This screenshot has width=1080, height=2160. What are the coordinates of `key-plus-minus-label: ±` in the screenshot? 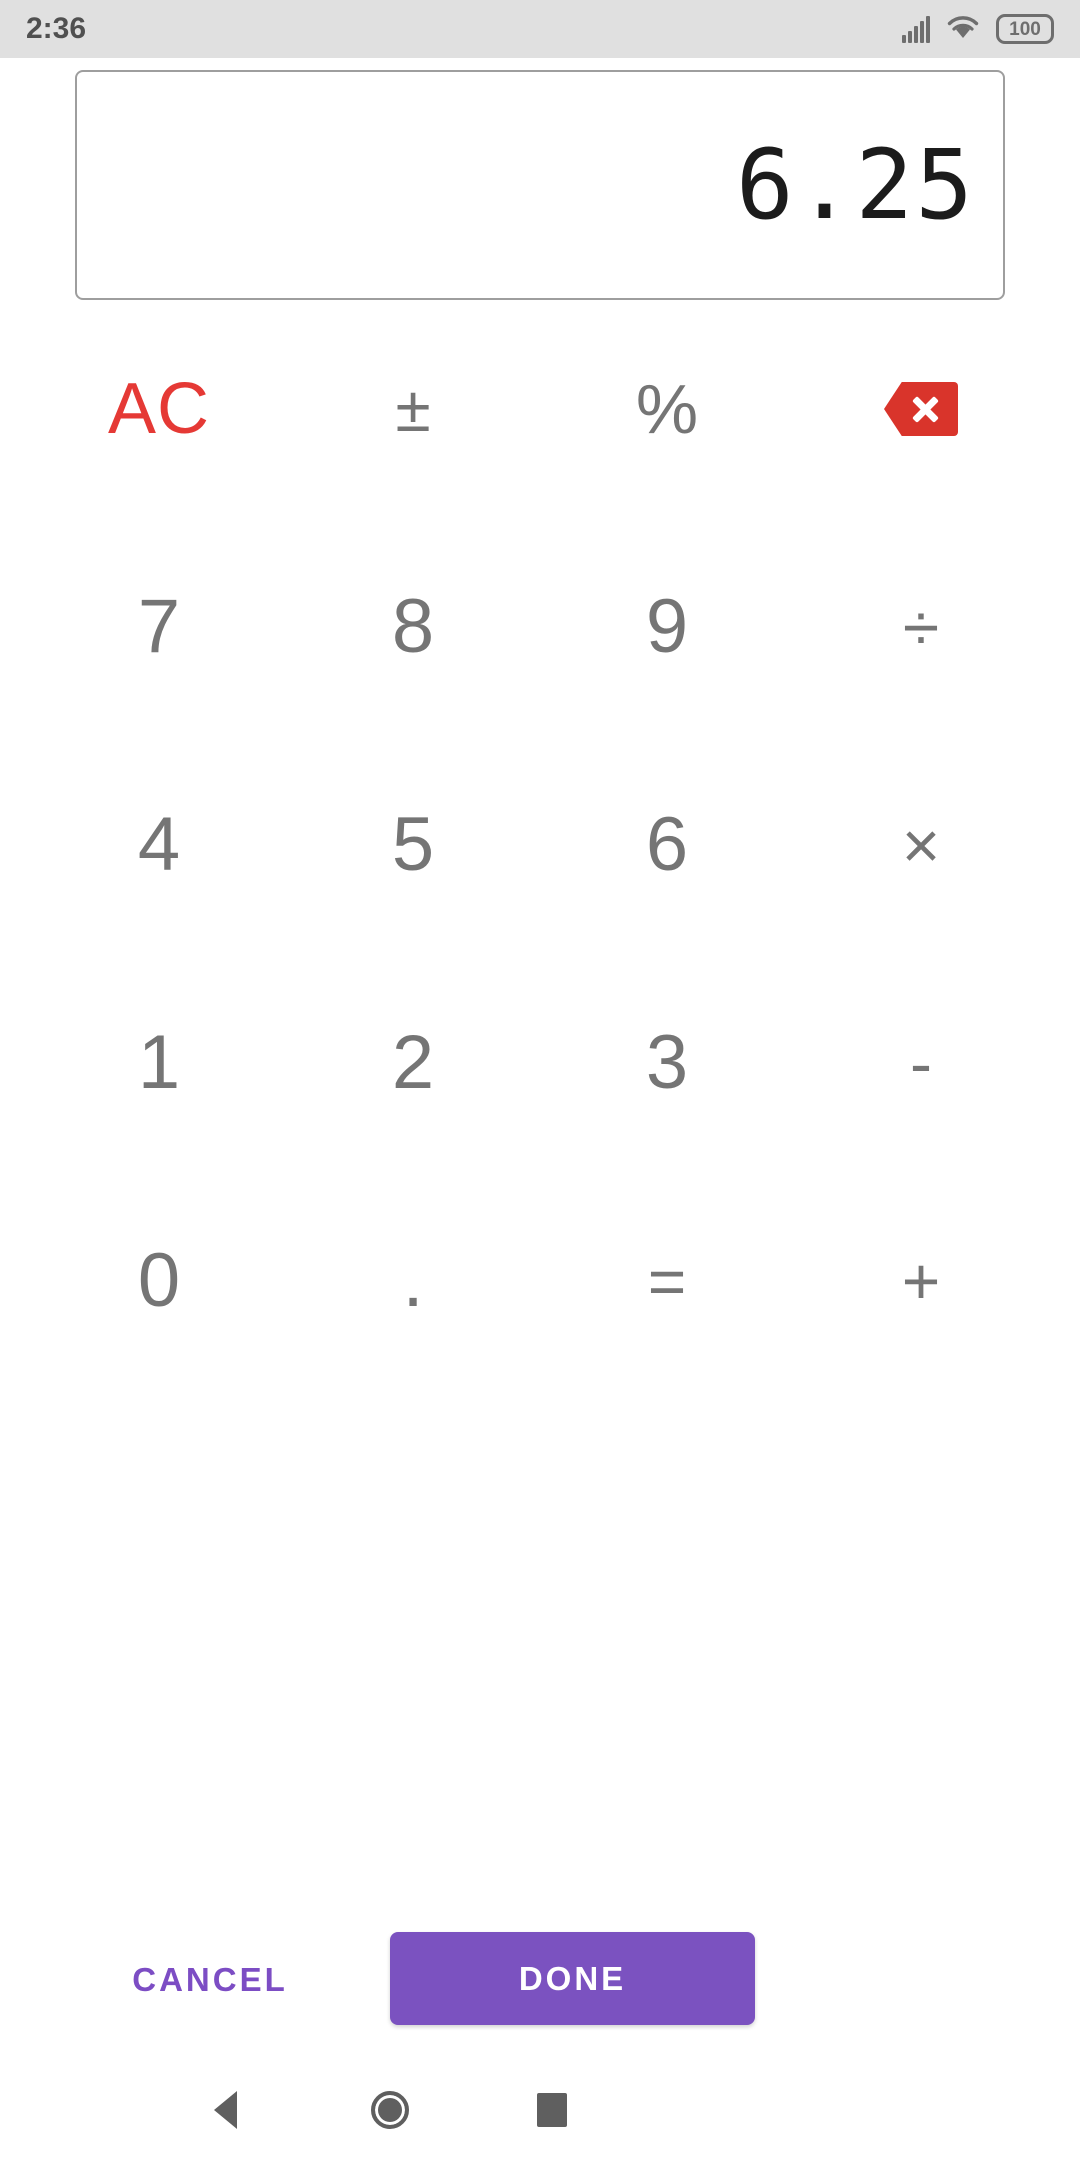 It's located at (413, 409).